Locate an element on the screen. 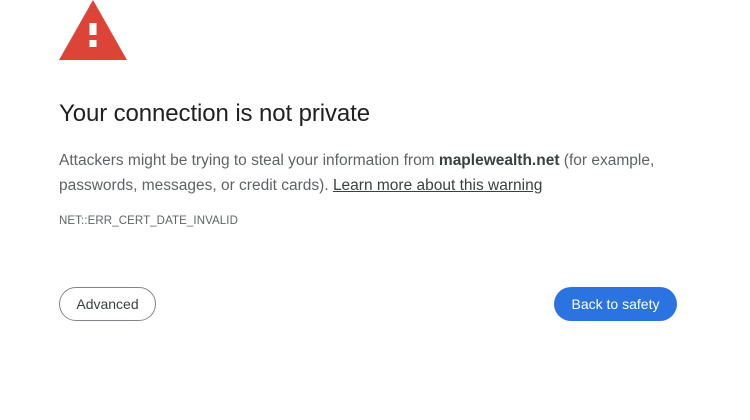 The width and height of the screenshot is (750, 420). warning-triangle-icon is located at coordinates (93, 30).